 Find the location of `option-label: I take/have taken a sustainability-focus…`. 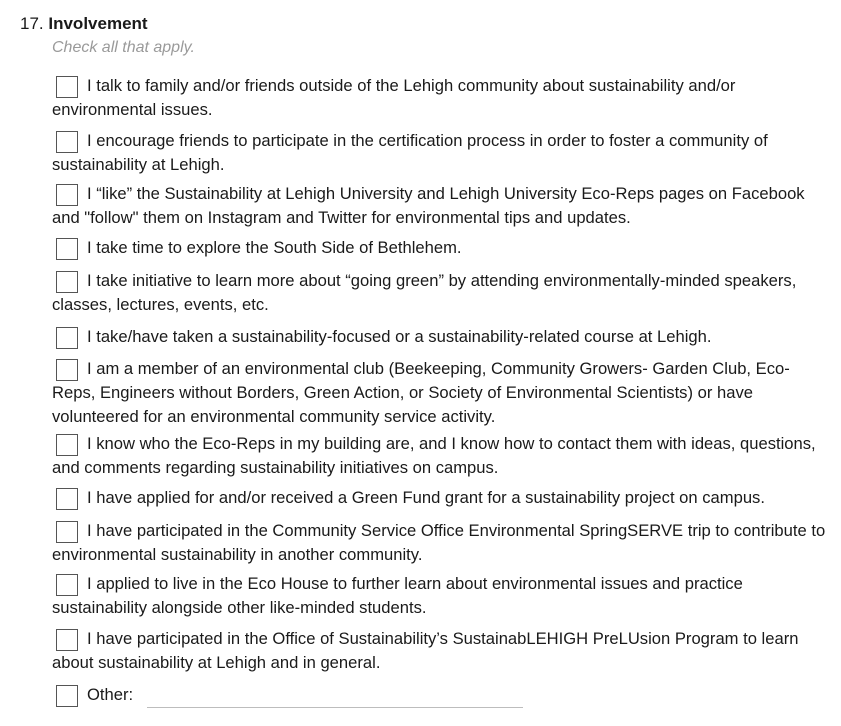

option-label: I take/have taken a sustainability-focus… is located at coordinates (399, 336).